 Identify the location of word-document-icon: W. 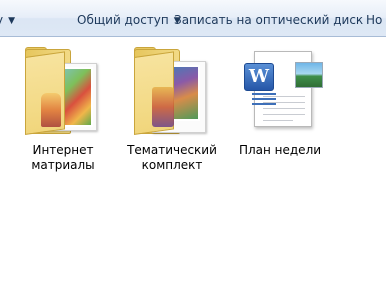
(281, 95).